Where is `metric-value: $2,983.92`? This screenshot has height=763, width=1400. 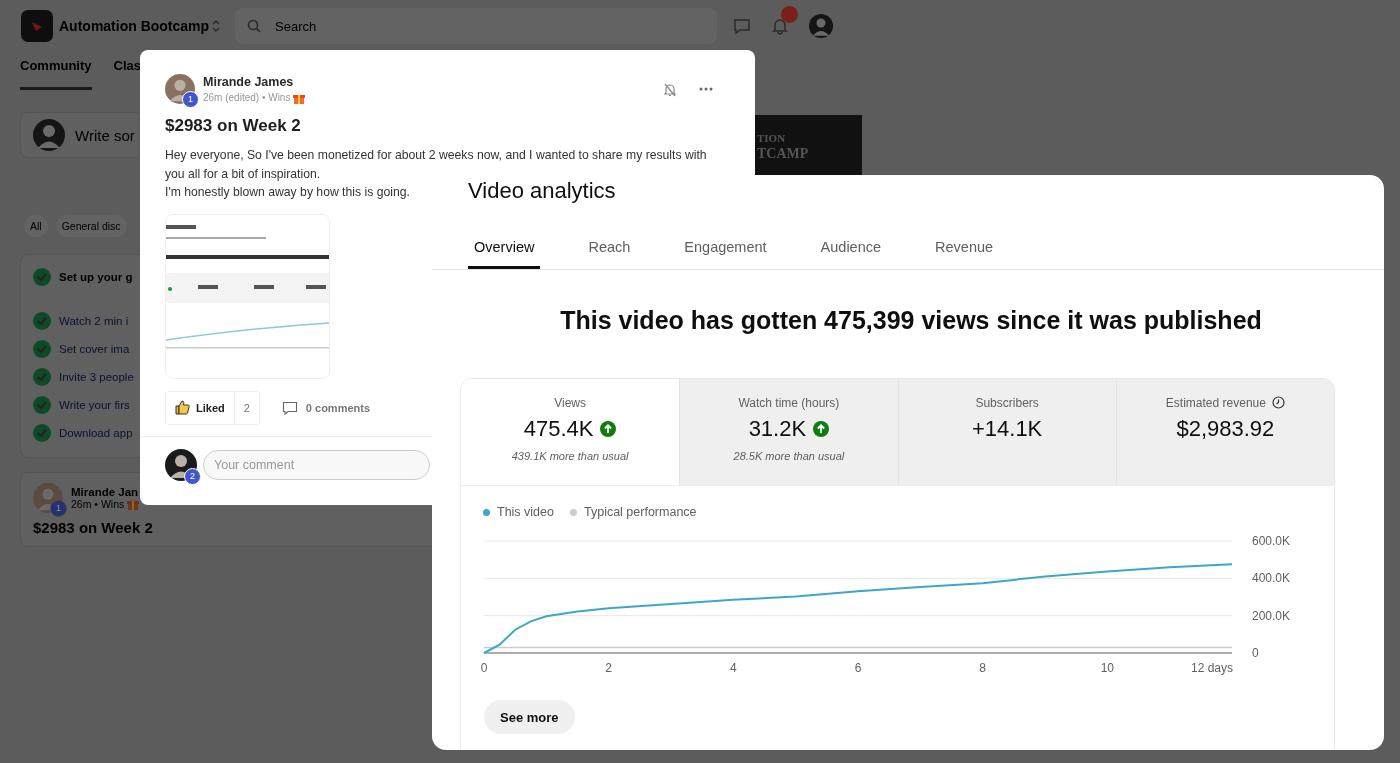
metric-value: $2,983.92 is located at coordinates (1225, 429).